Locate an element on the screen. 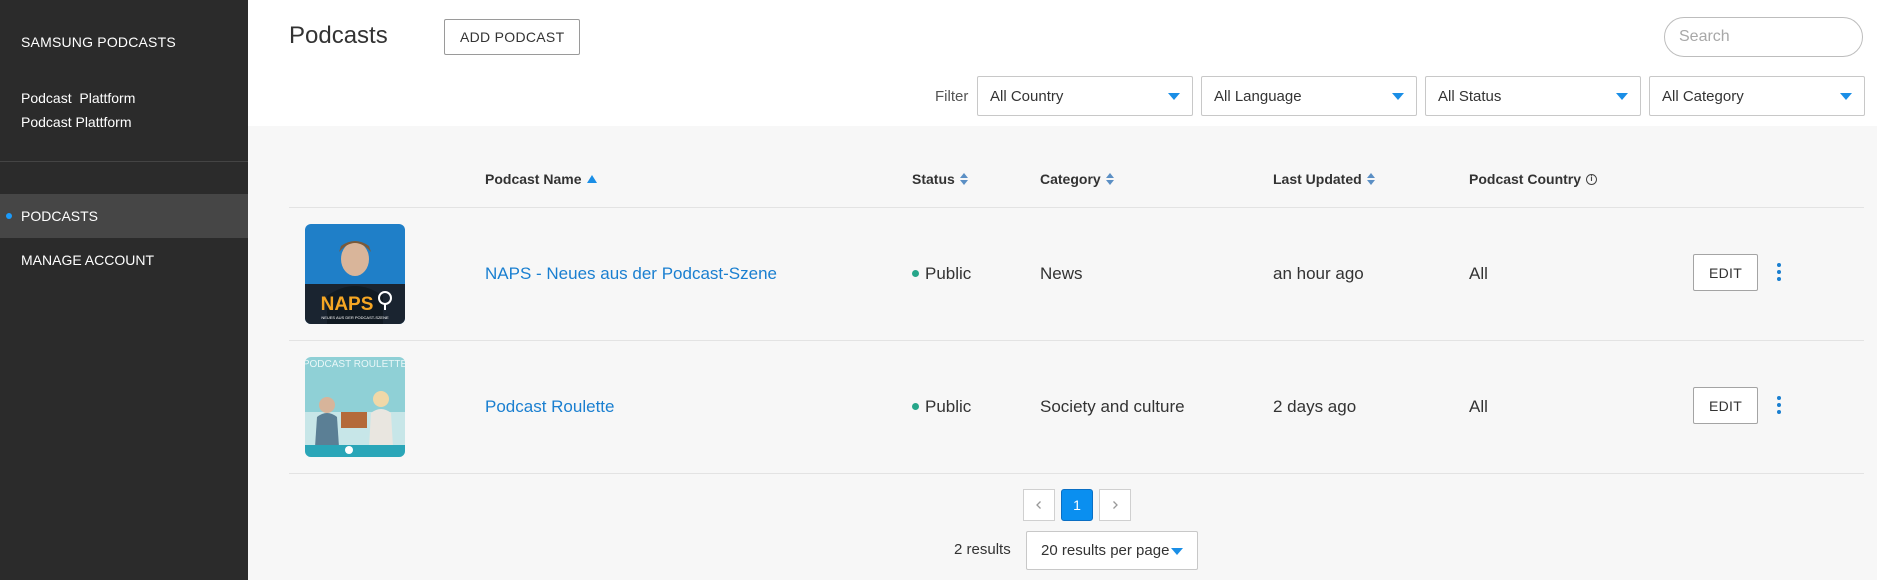  podcast-name-link: Podcast Roulette is located at coordinates (549, 407).